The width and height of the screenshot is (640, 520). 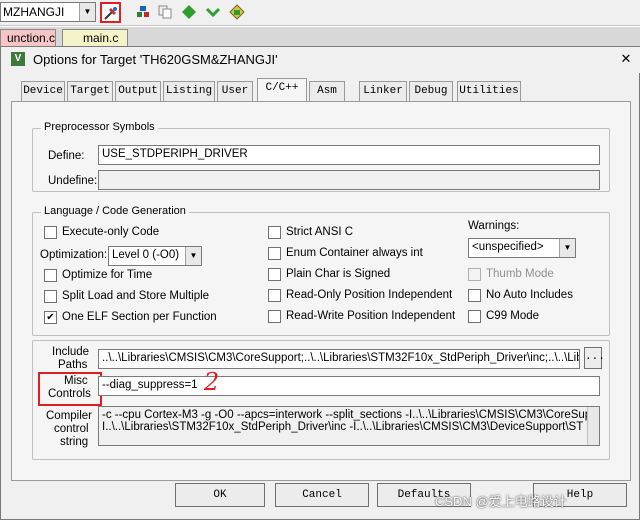 What do you see at coordinates (369, 295) in the screenshot?
I see `ro-position-label: Read-Only Position Independent` at bounding box center [369, 295].